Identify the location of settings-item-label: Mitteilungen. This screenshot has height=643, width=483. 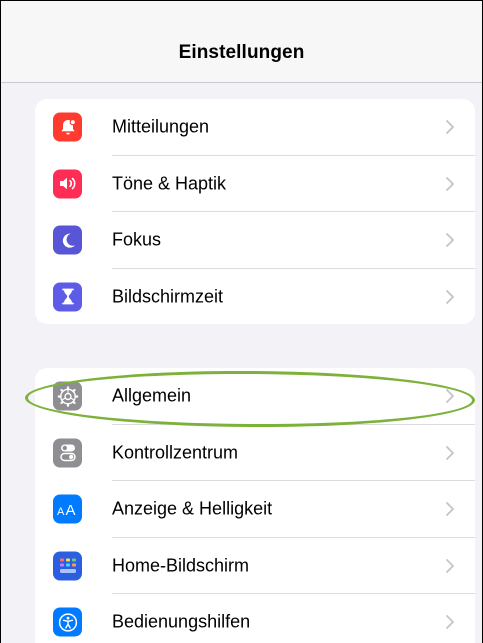
(161, 126).